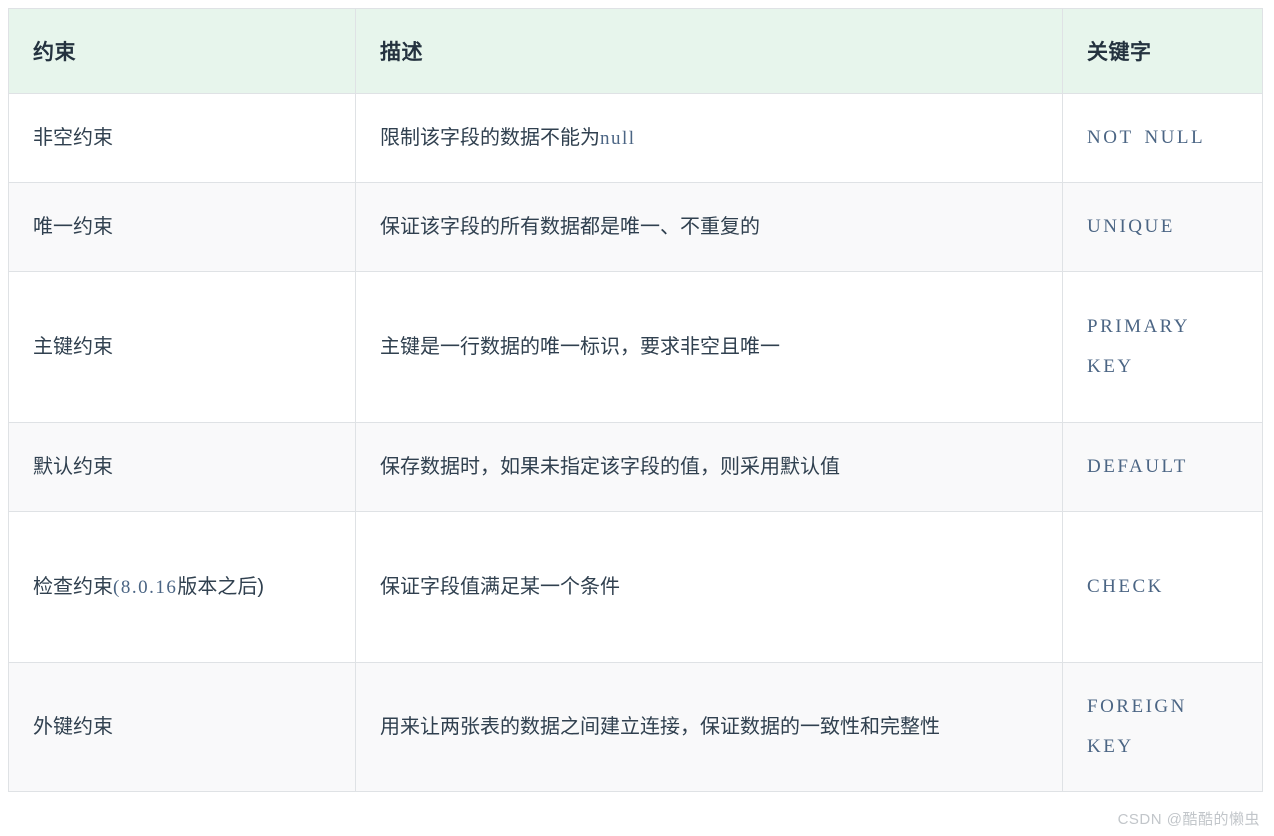  I want to click on table-row: 默认约束 保存数据时，如果未指定该字段的值，则采用默认值 DEFAULT, so click(635, 467).